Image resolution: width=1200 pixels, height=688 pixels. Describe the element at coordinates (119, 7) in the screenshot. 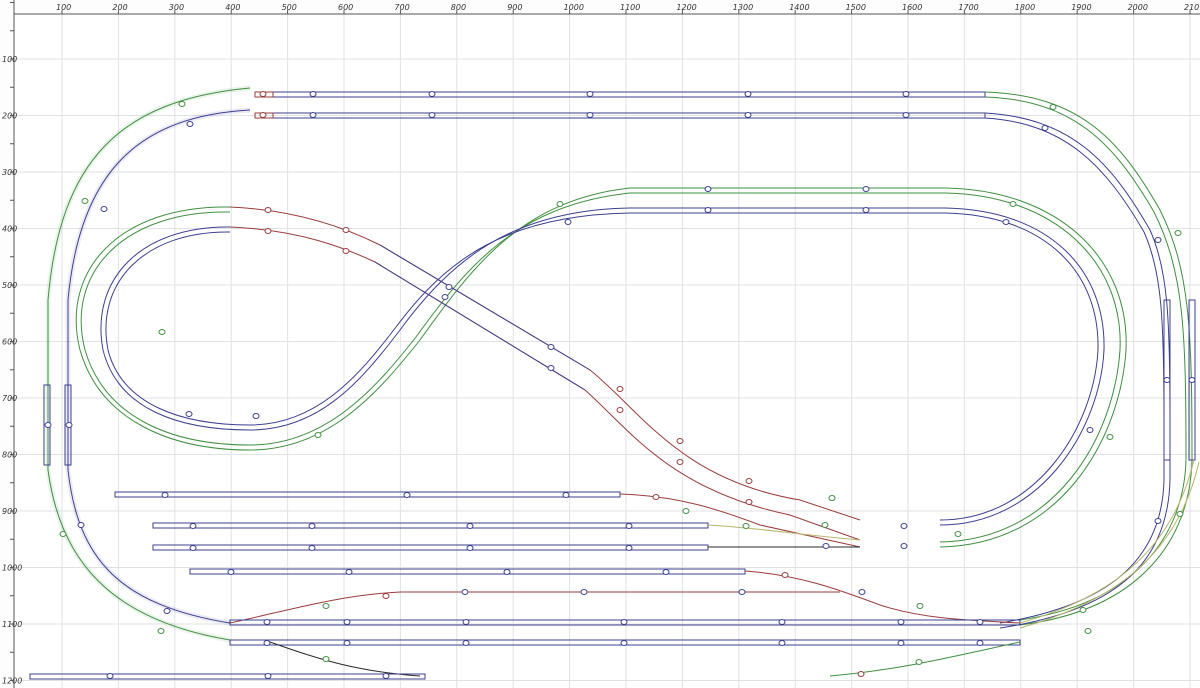

I see `x-tick-label: 200` at that location.